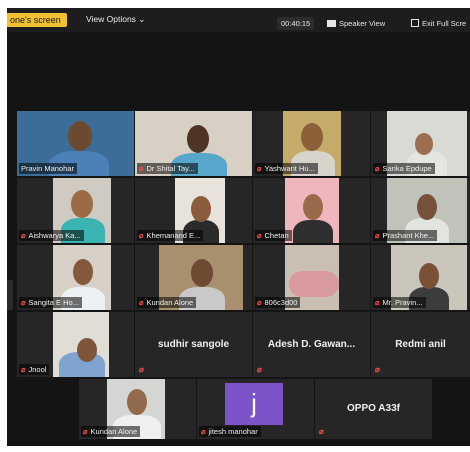 Image resolution: width=470 pixels, height=452 pixels. Describe the element at coordinates (75, 344) in the screenshot. I see `participant-tile: ⌀ Jnool` at that location.